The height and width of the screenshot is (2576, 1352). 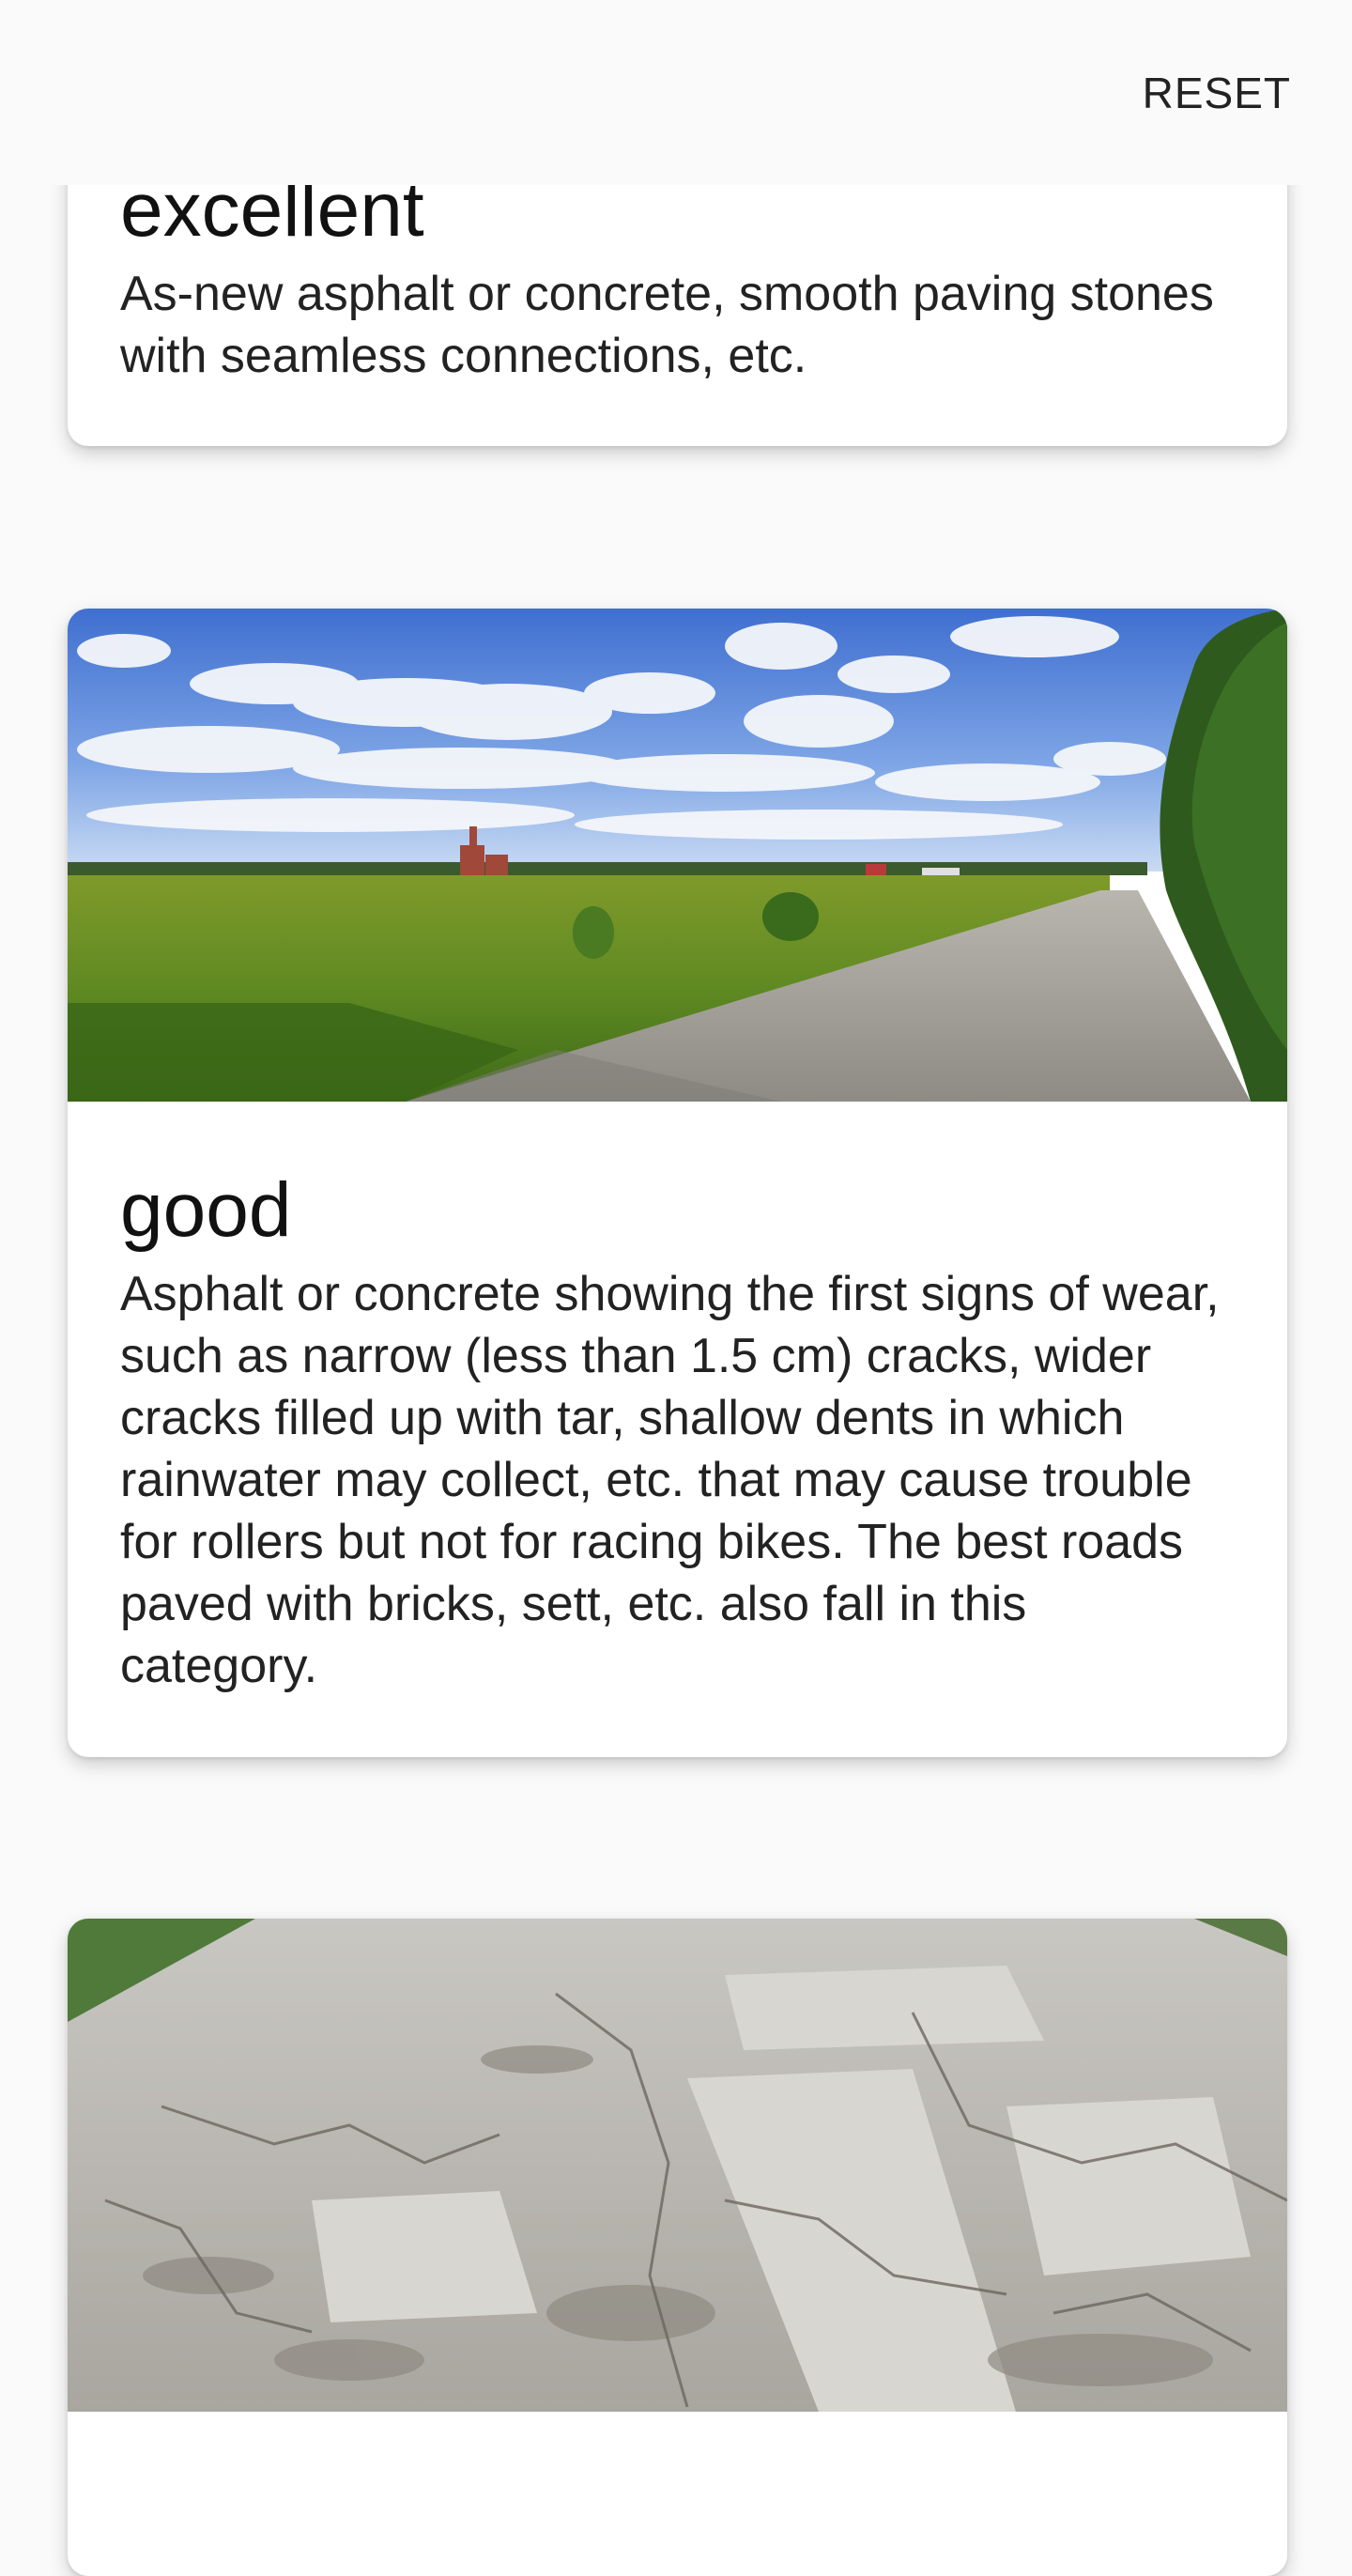 What do you see at coordinates (206, 1210) in the screenshot?
I see `card-title: good` at bounding box center [206, 1210].